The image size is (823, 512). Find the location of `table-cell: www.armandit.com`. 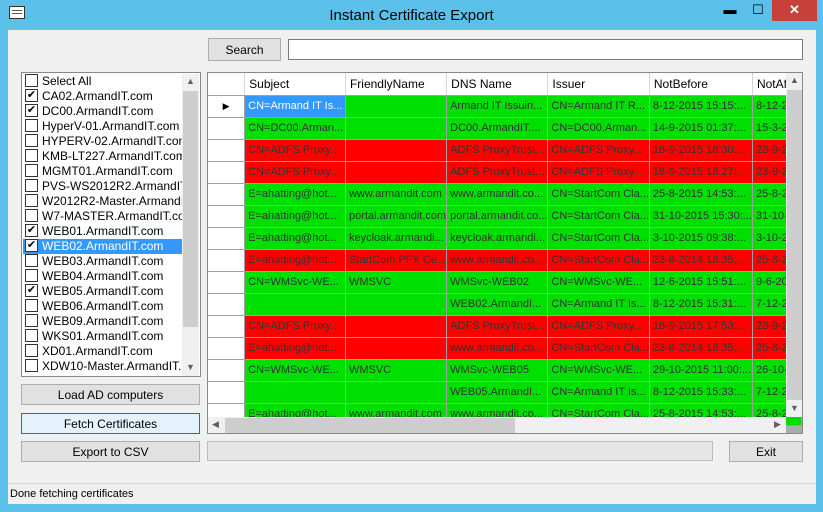

table-cell: www.armandit.com is located at coordinates (396, 194).